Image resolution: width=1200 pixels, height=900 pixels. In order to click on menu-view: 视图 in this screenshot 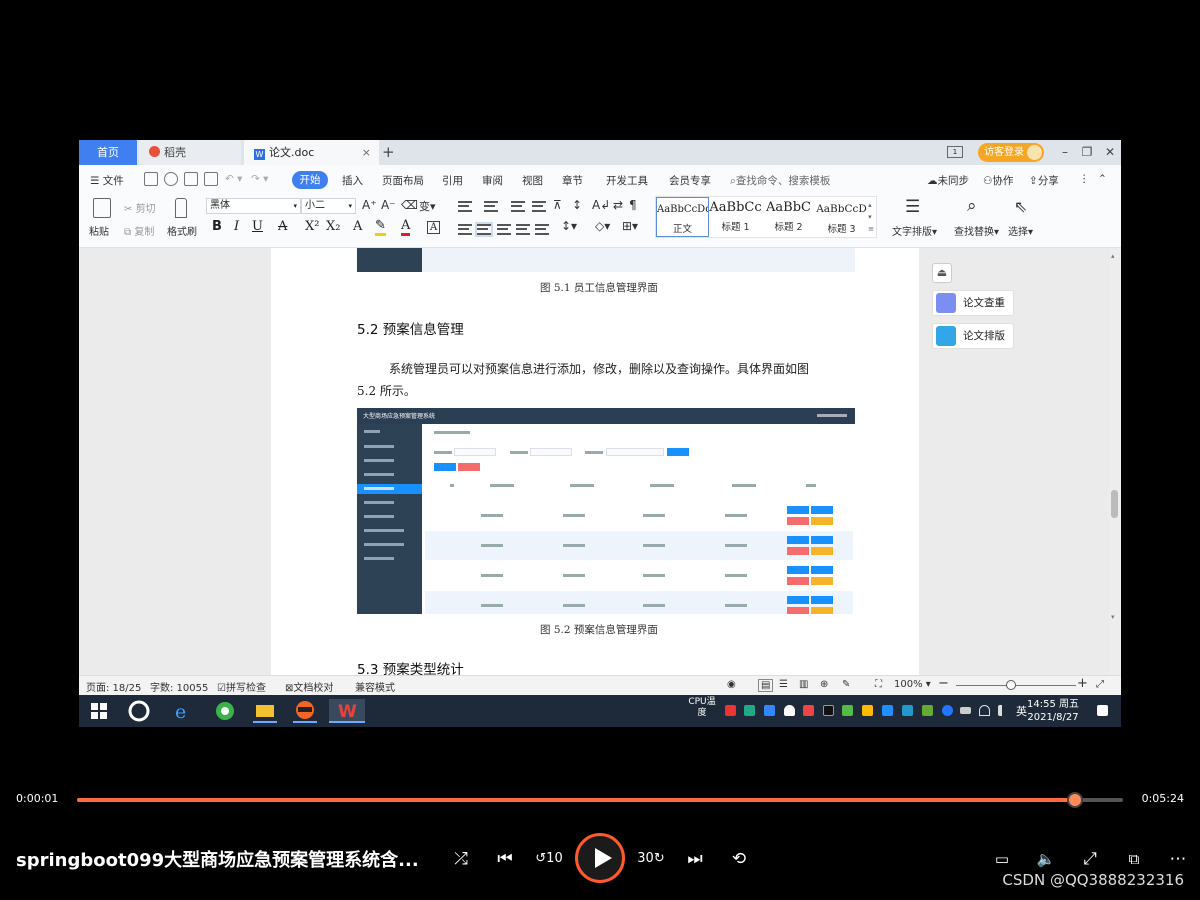, I will do `click(532, 180)`.